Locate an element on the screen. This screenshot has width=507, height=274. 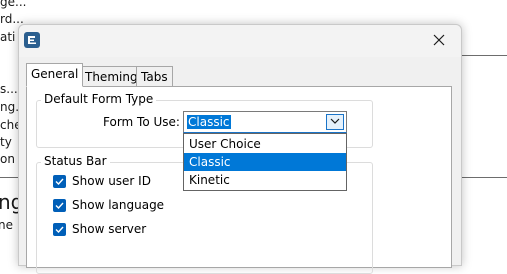
combo-dropdown-button is located at coordinates (335, 122).